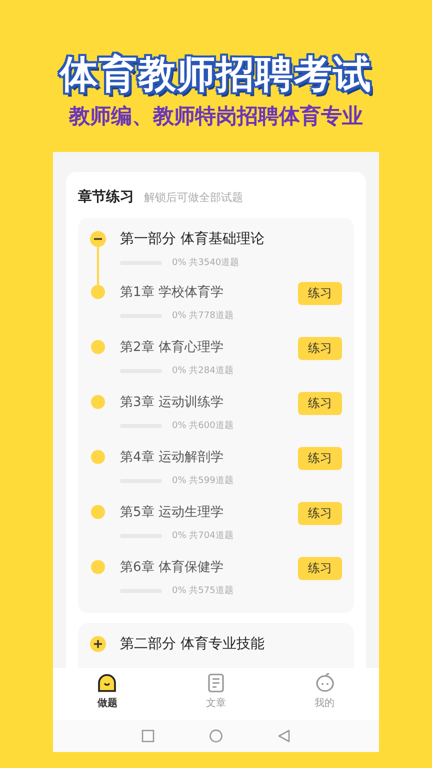  Describe the element at coordinates (98, 239) in the screenshot. I see `minus-icon` at that location.